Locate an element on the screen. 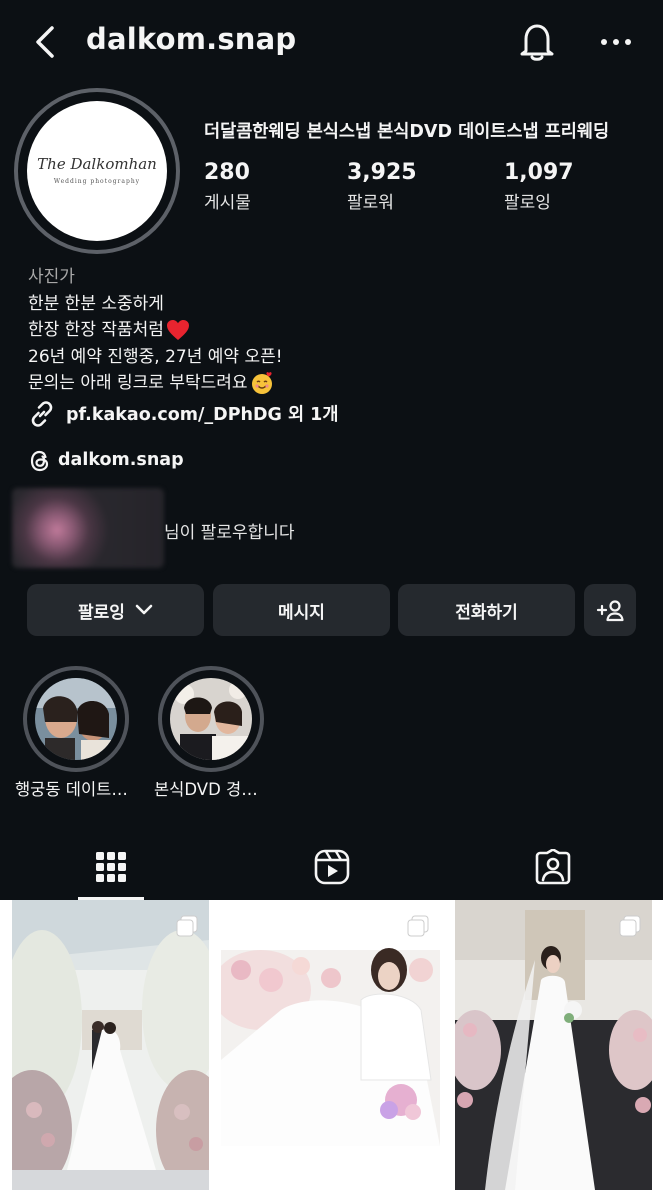  link-icon is located at coordinates (42, 414).